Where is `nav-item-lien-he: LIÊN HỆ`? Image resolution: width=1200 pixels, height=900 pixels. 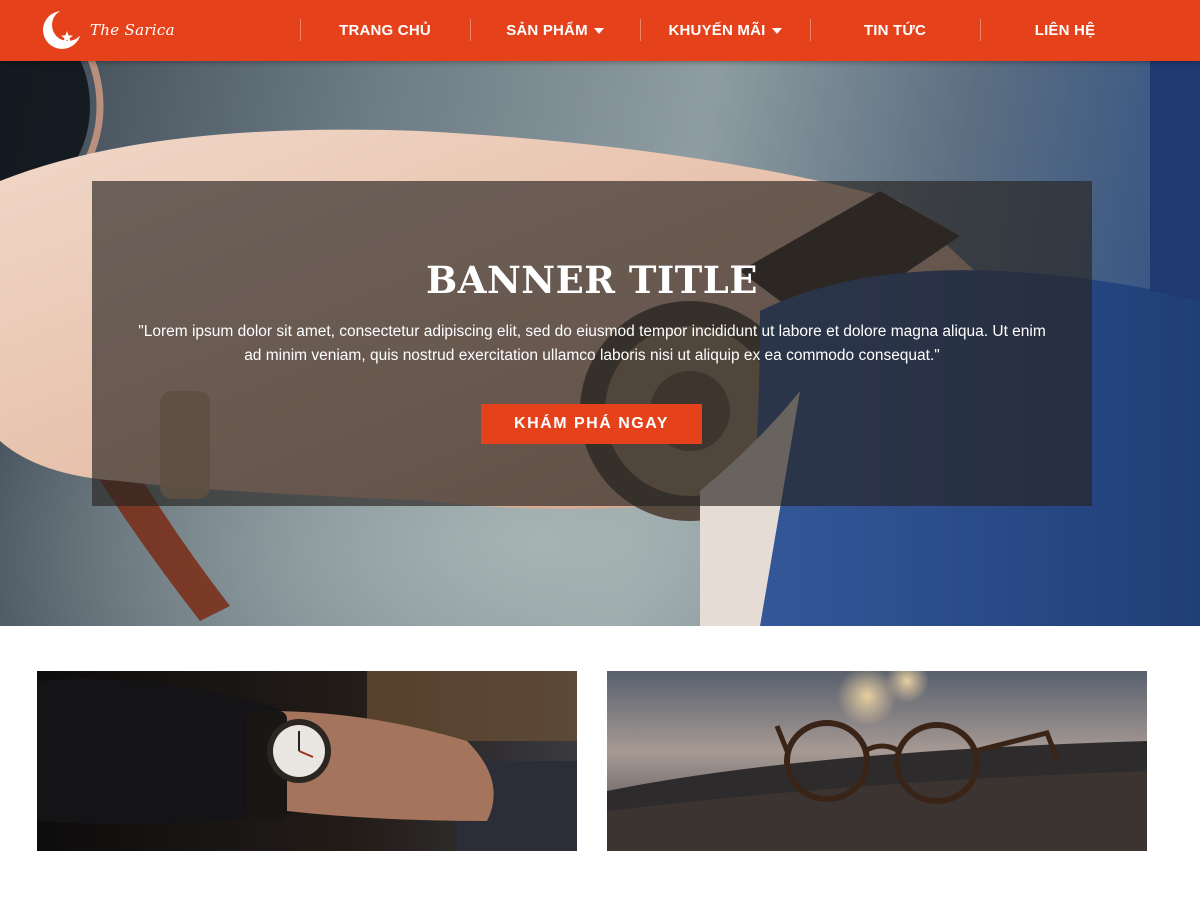 nav-item-lien-he: LIÊN HỆ is located at coordinates (1065, 30).